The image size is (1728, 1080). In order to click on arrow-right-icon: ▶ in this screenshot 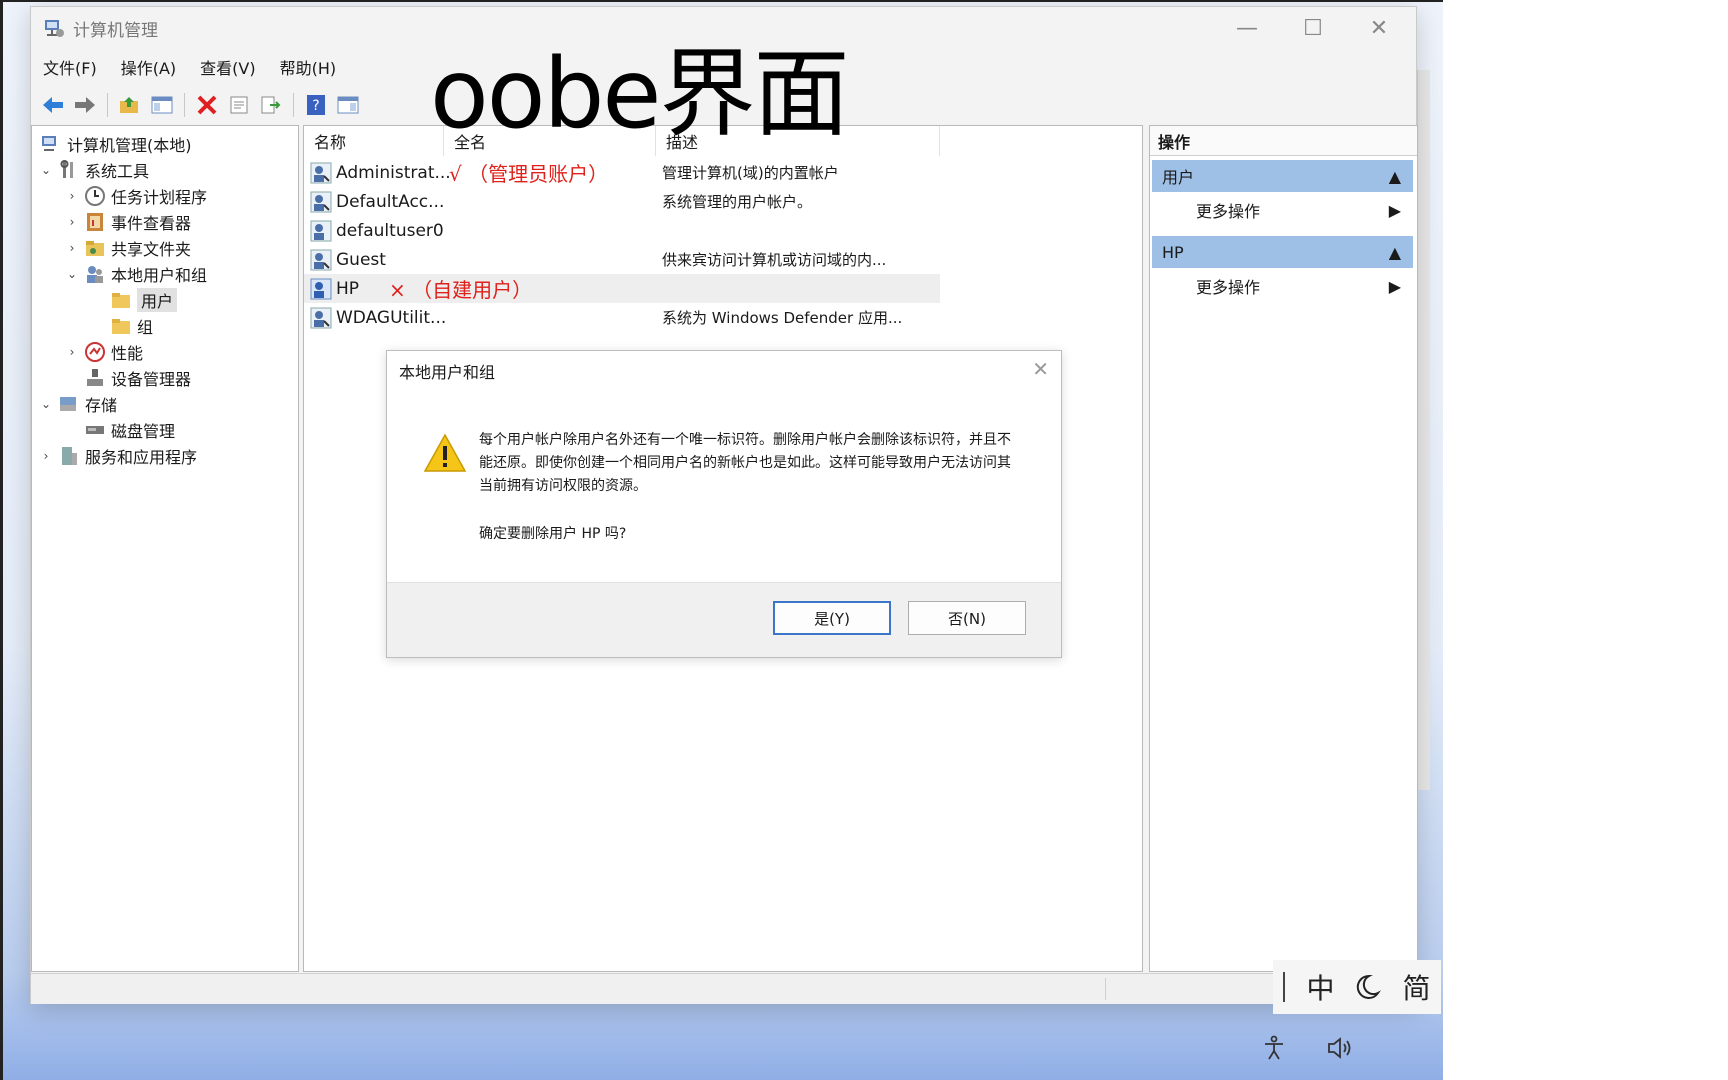, I will do `click(1394, 286)`.